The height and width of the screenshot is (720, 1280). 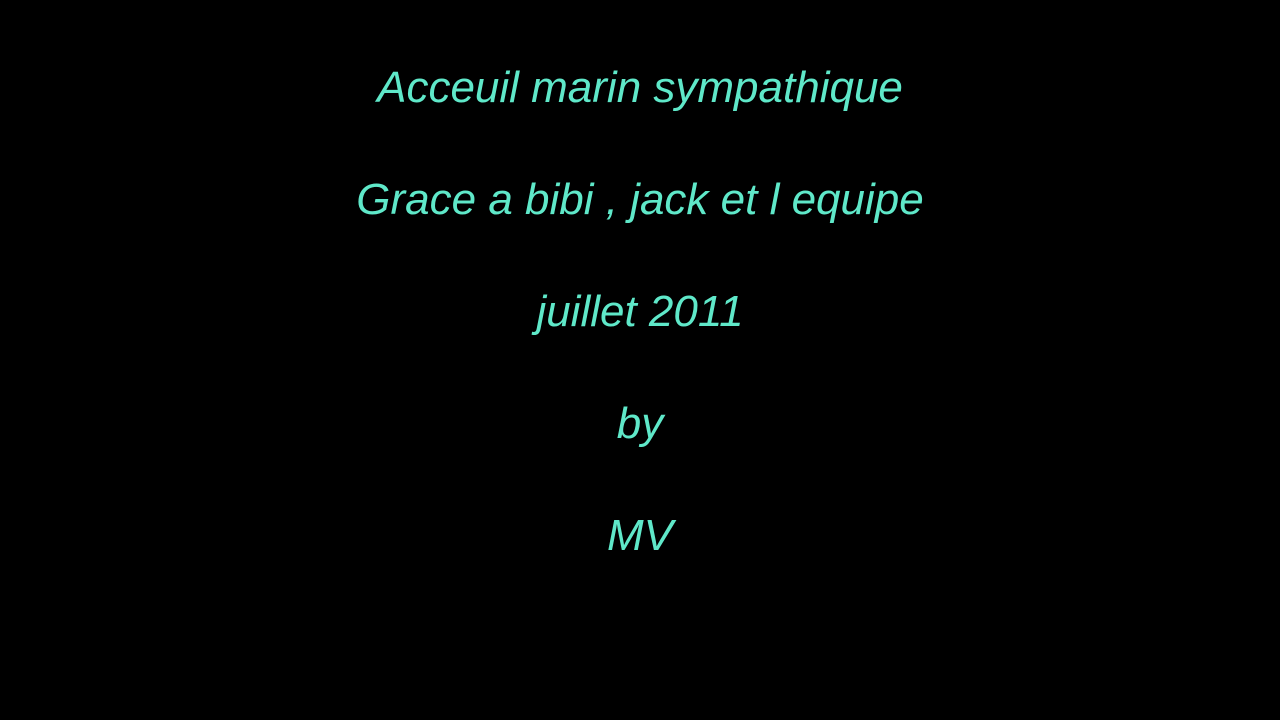 I want to click on author-line: MV, so click(x=640, y=535).